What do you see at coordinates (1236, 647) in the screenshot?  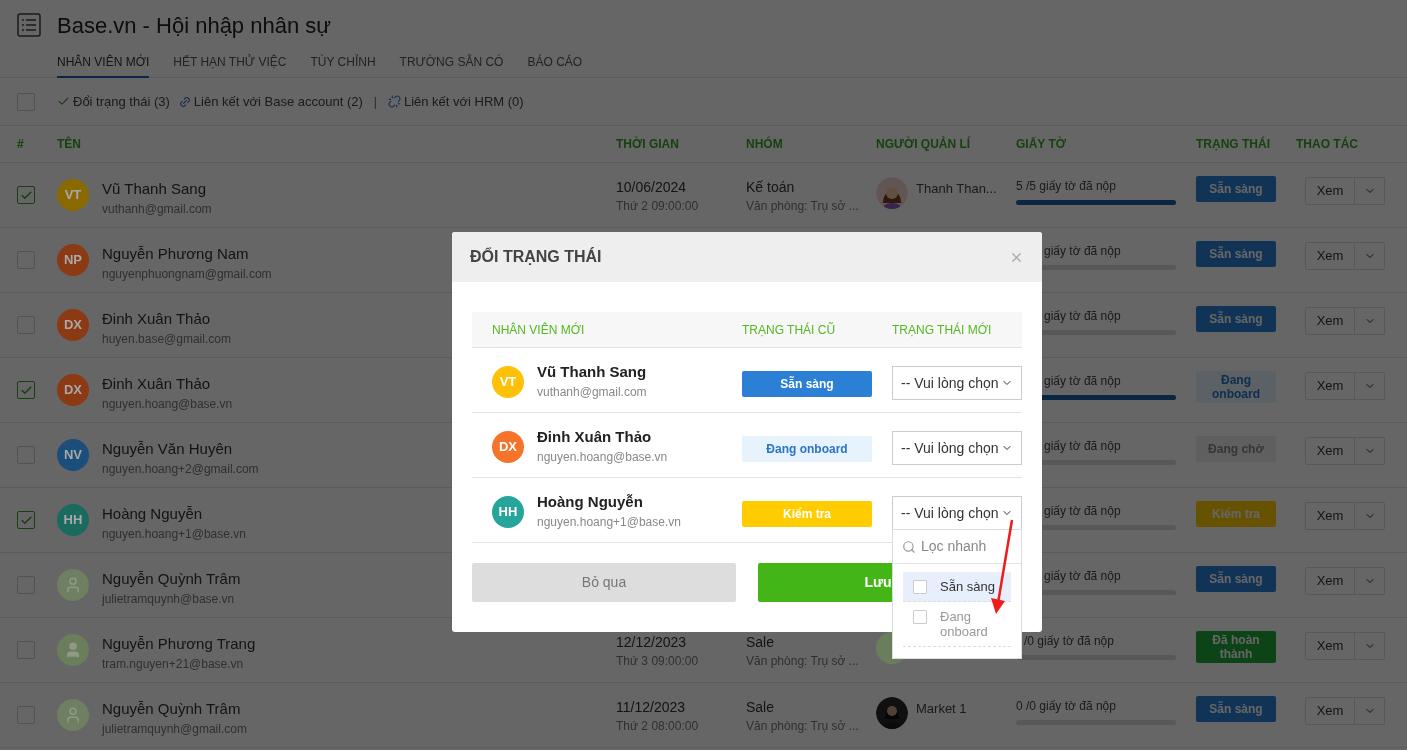 I see `status-tag: Đã hoàn thành` at bounding box center [1236, 647].